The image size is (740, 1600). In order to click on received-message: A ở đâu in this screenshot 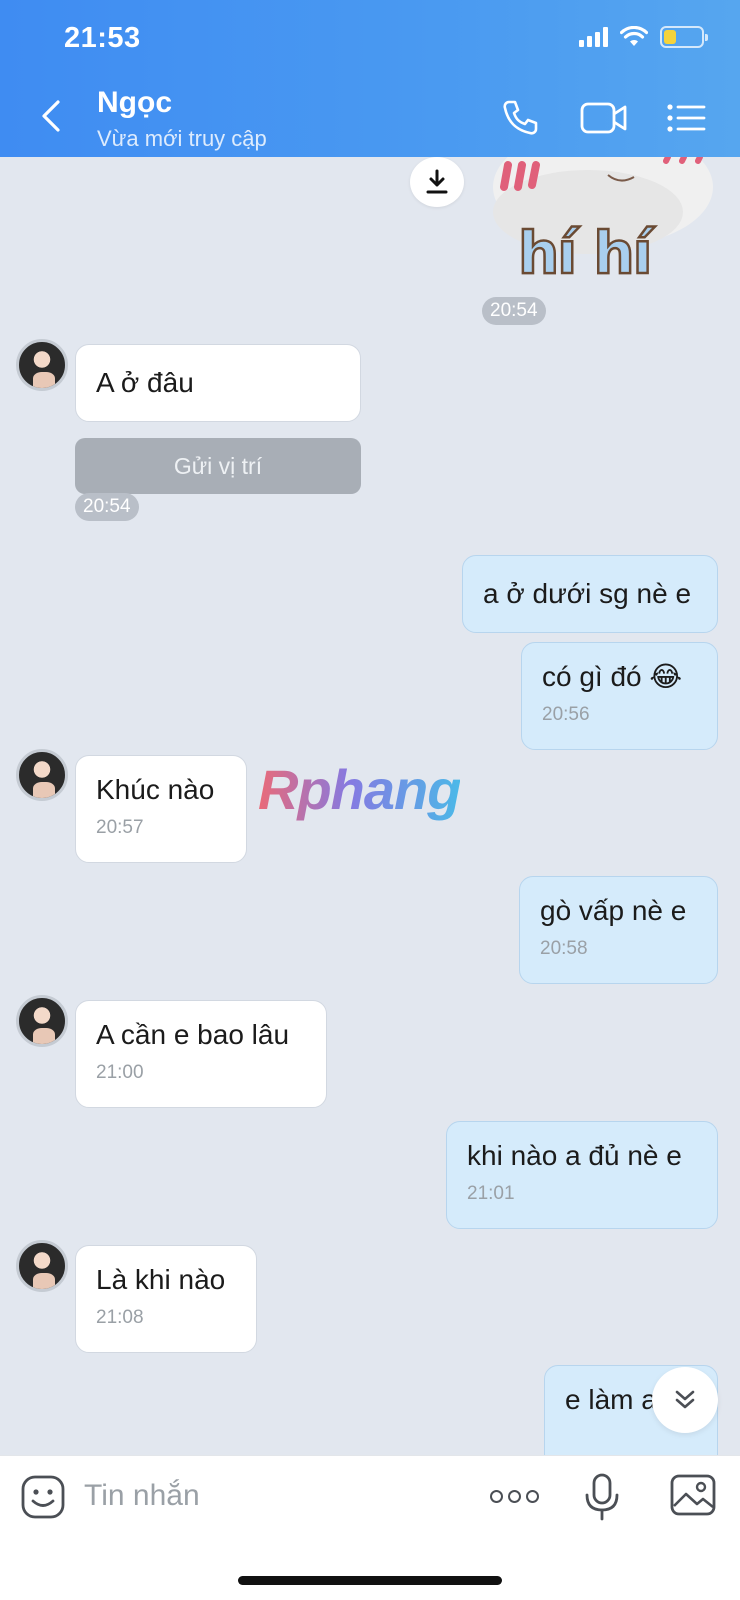, I will do `click(218, 383)`.